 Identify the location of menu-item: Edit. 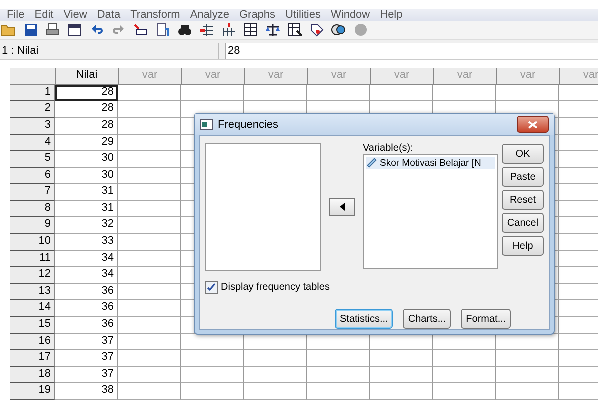
(44, 15).